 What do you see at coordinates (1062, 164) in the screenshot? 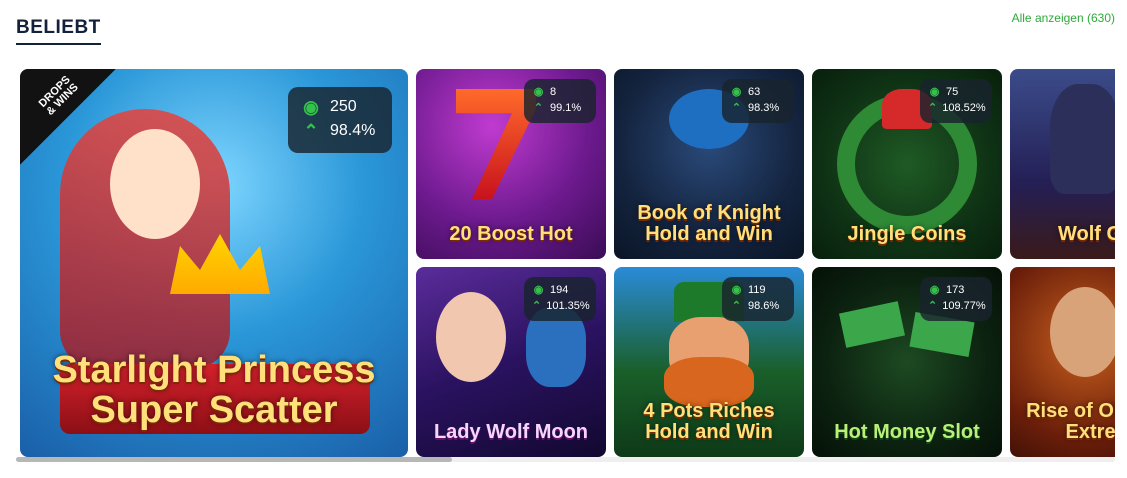
I see `game-tile-wolf-gold: Wolf Gold` at bounding box center [1062, 164].